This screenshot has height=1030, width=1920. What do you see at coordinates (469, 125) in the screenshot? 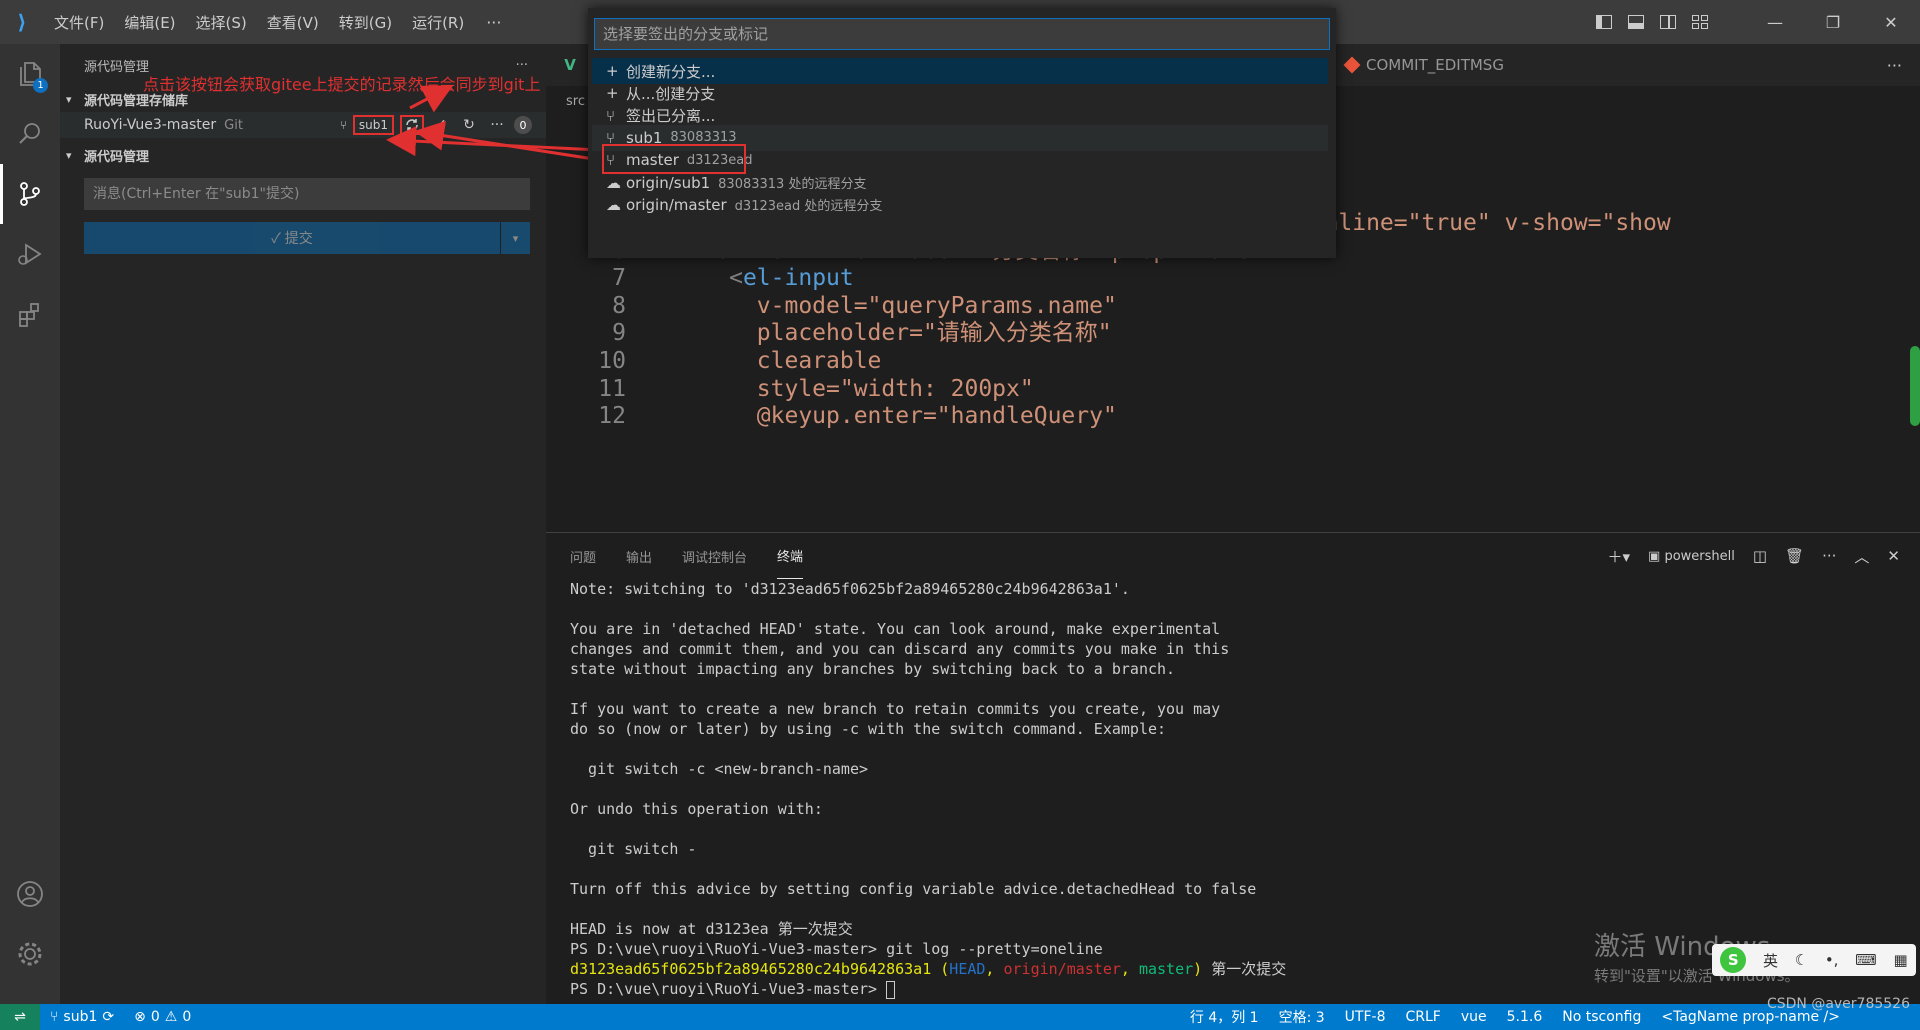
I see `refresh-icon: ↻` at bounding box center [469, 125].